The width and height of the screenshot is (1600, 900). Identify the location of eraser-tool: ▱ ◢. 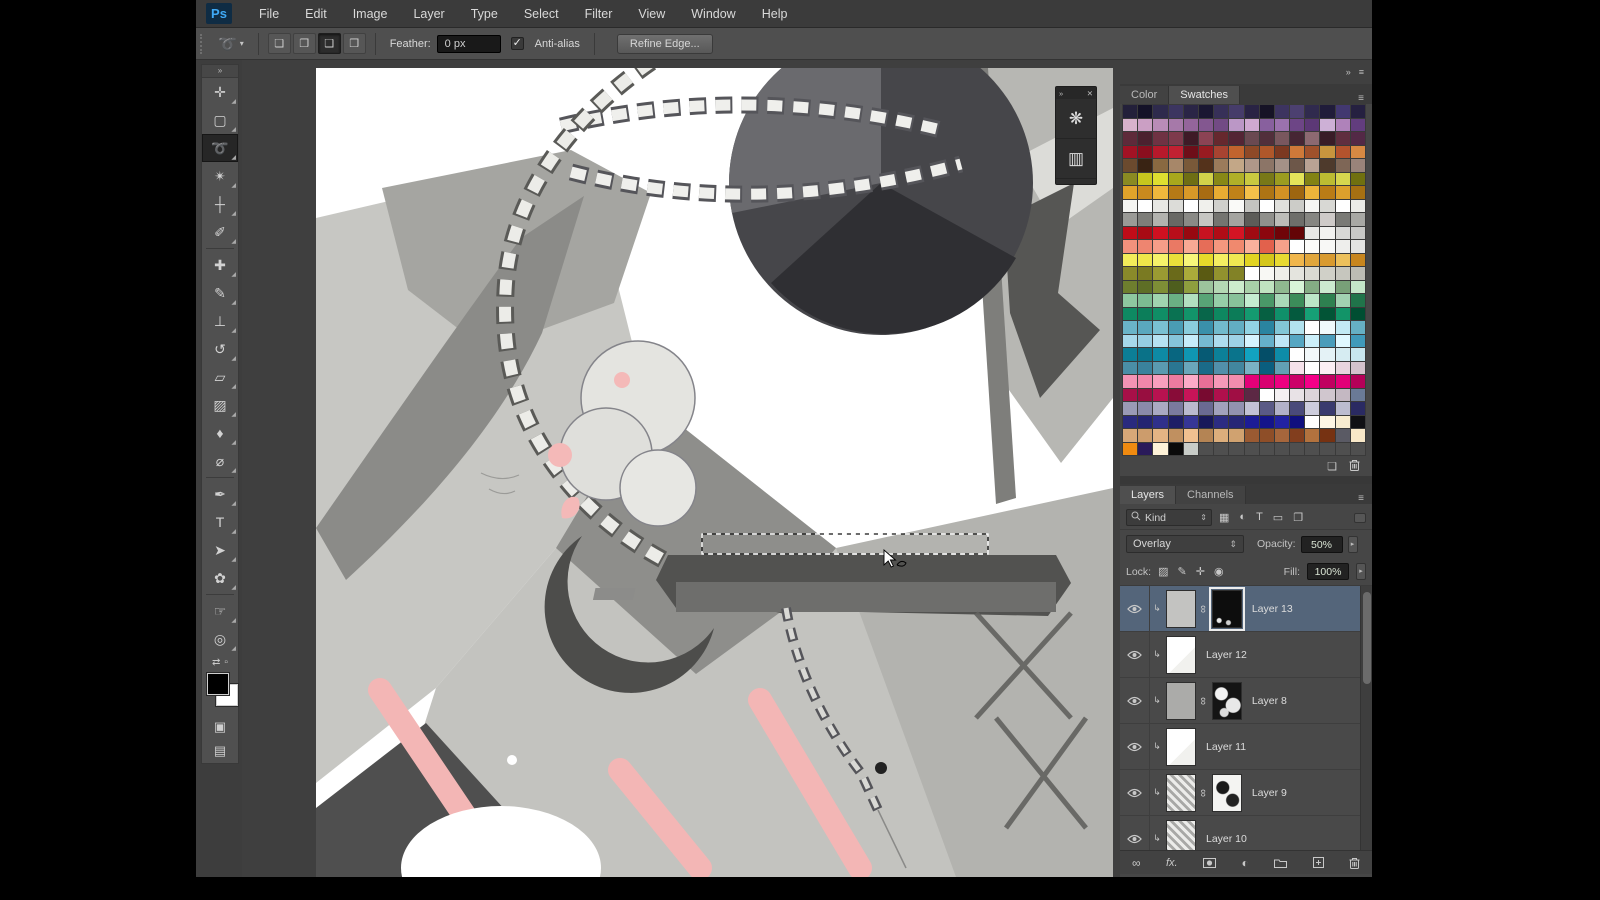
(220, 377).